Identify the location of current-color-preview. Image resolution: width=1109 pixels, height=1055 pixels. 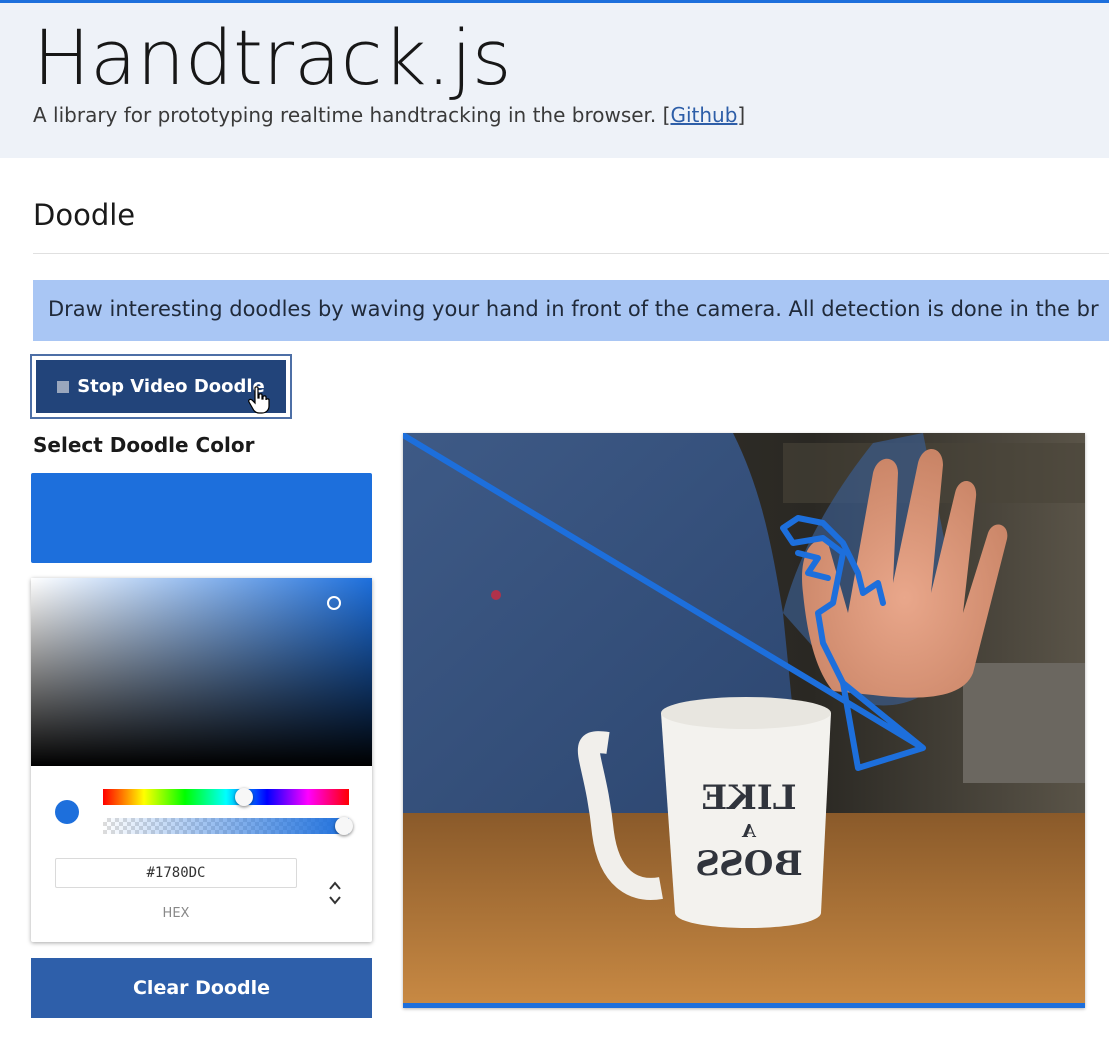
(67, 812).